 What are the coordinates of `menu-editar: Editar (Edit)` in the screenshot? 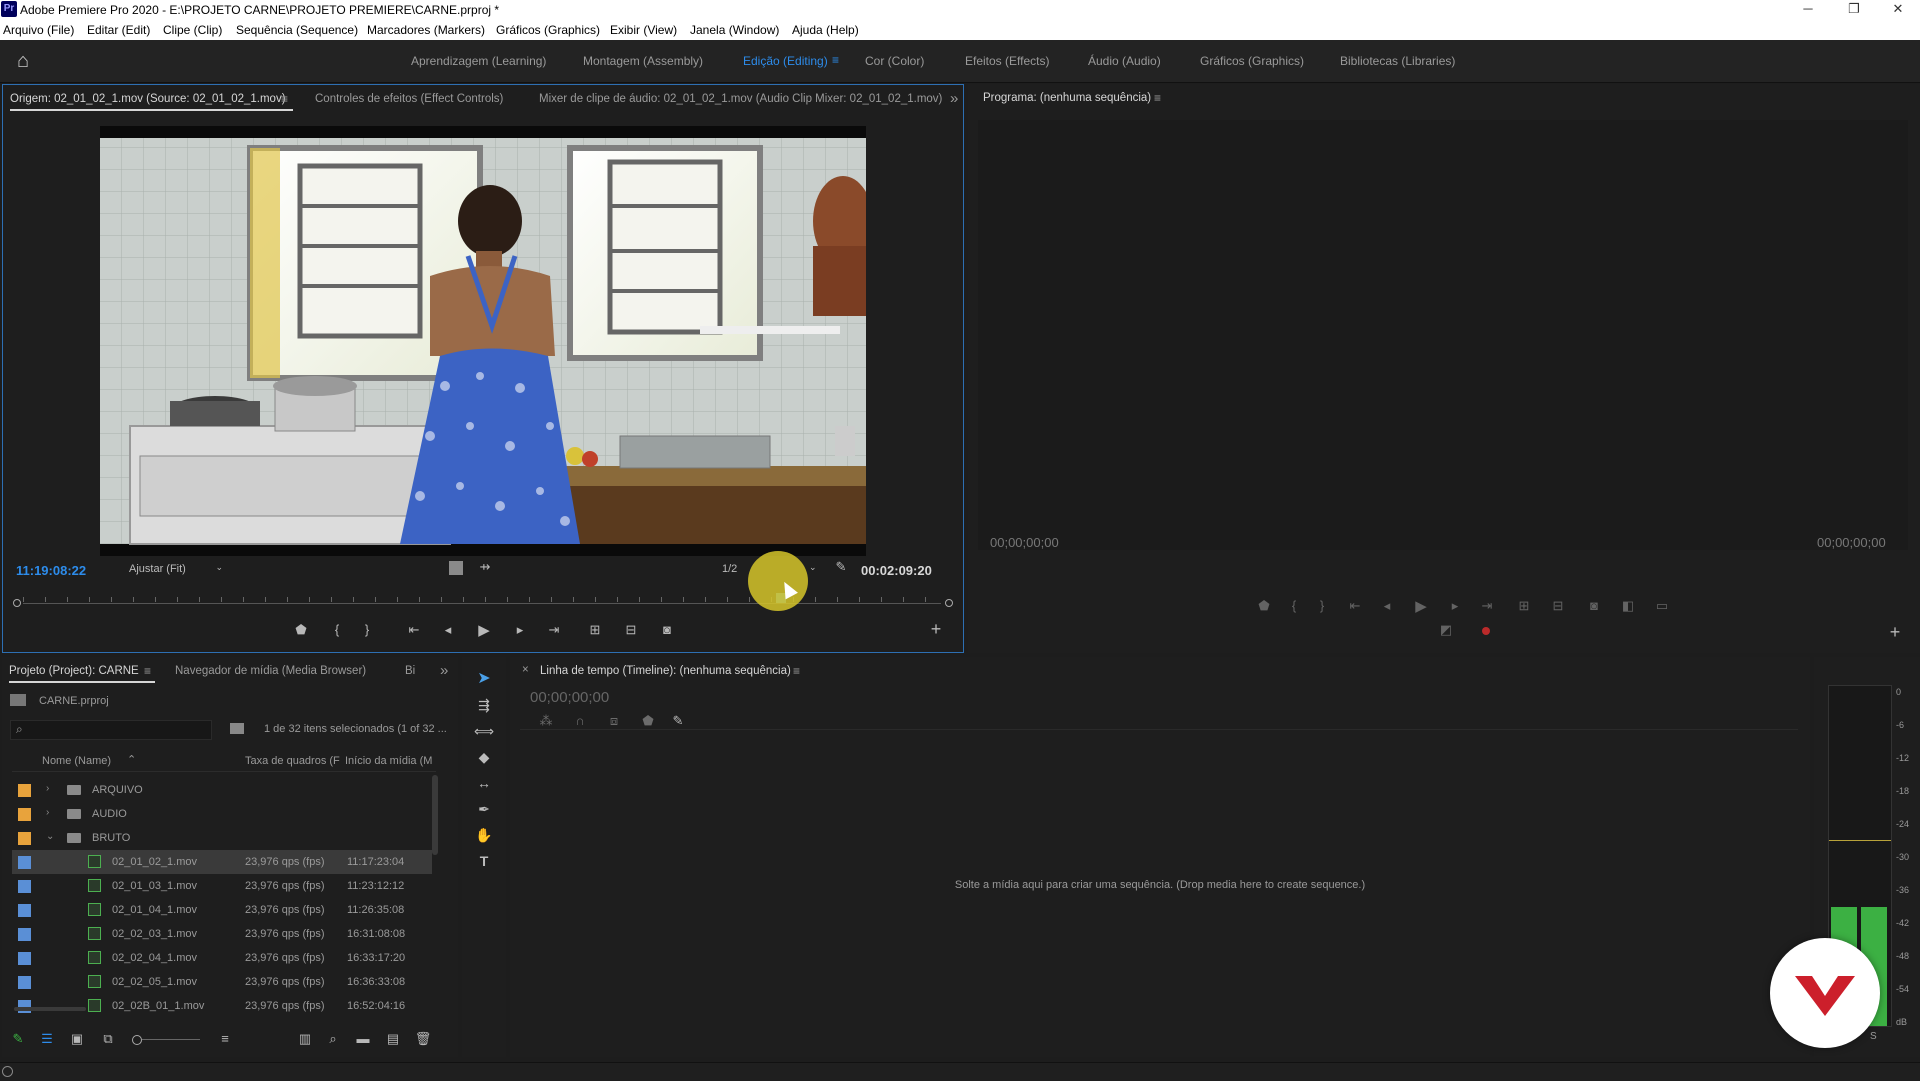 It's located at (118, 30).